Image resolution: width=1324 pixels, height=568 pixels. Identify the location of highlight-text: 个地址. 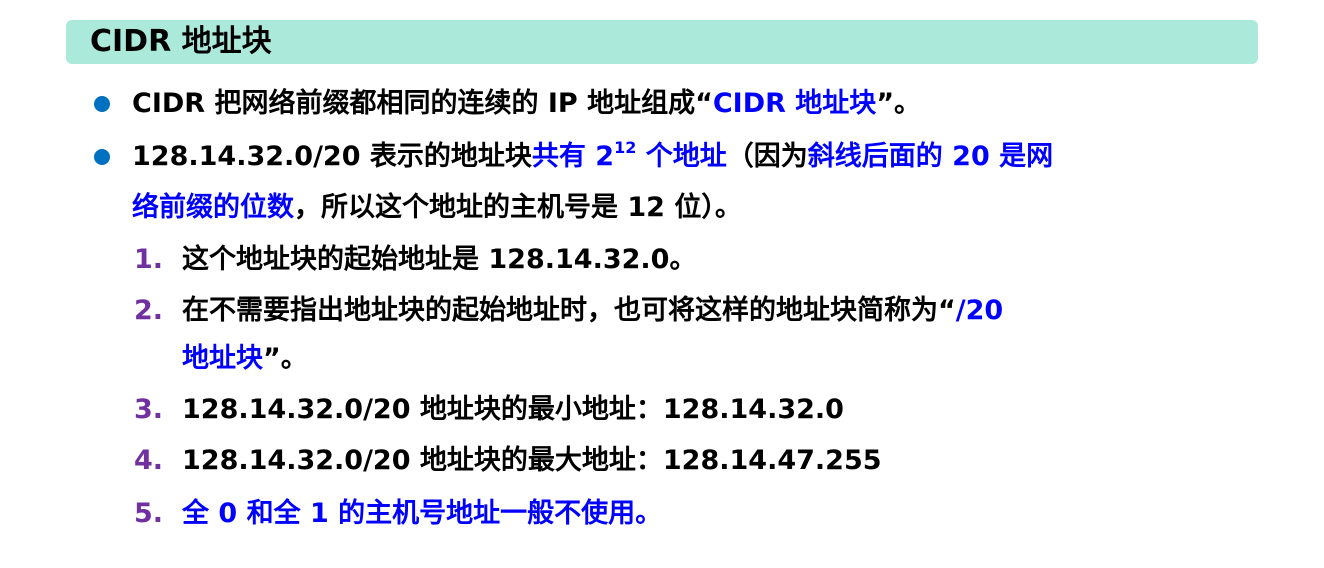
(681, 156).